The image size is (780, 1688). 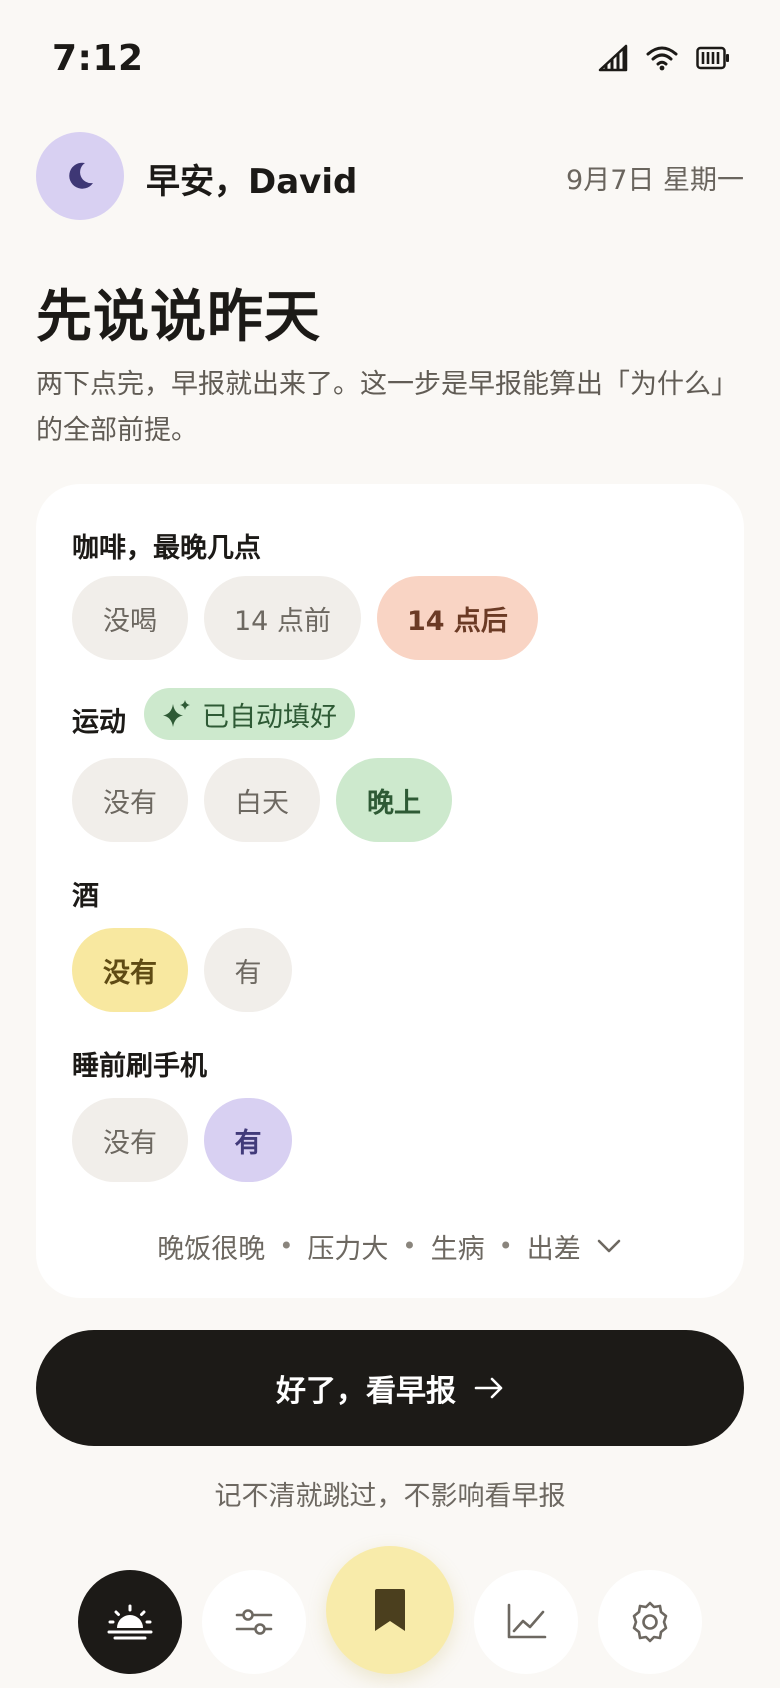 I want to click on nav-settings, so click(x=650, y=1622).